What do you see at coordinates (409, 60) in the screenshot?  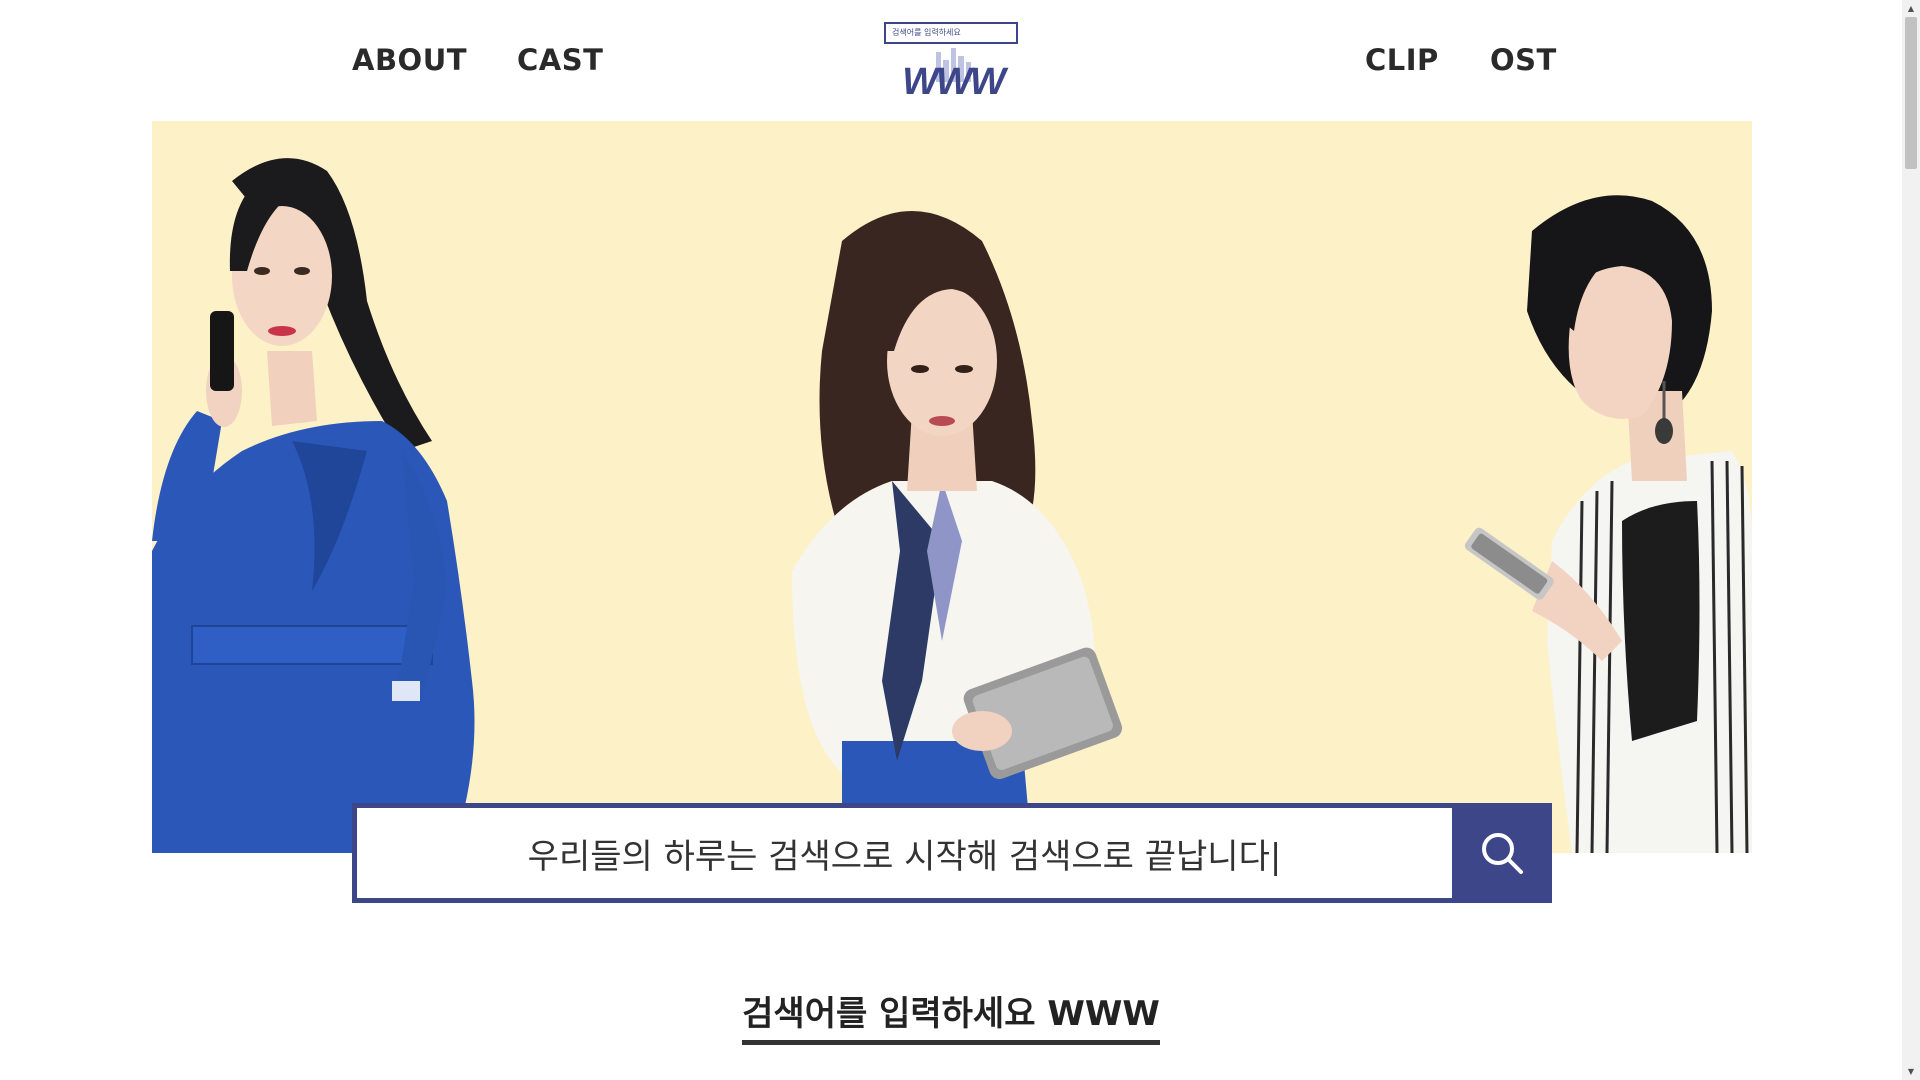 I see `nav-about: ABOUT` at bounding box center [409, 60].